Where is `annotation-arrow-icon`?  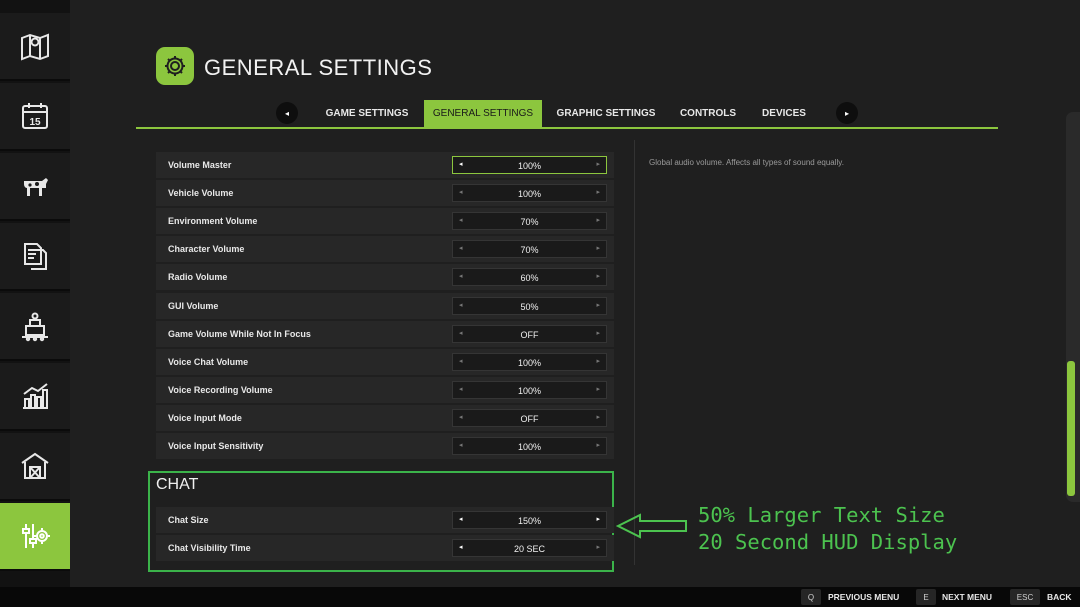 annotation-arrow-icon is located at coordinates (651, 526).